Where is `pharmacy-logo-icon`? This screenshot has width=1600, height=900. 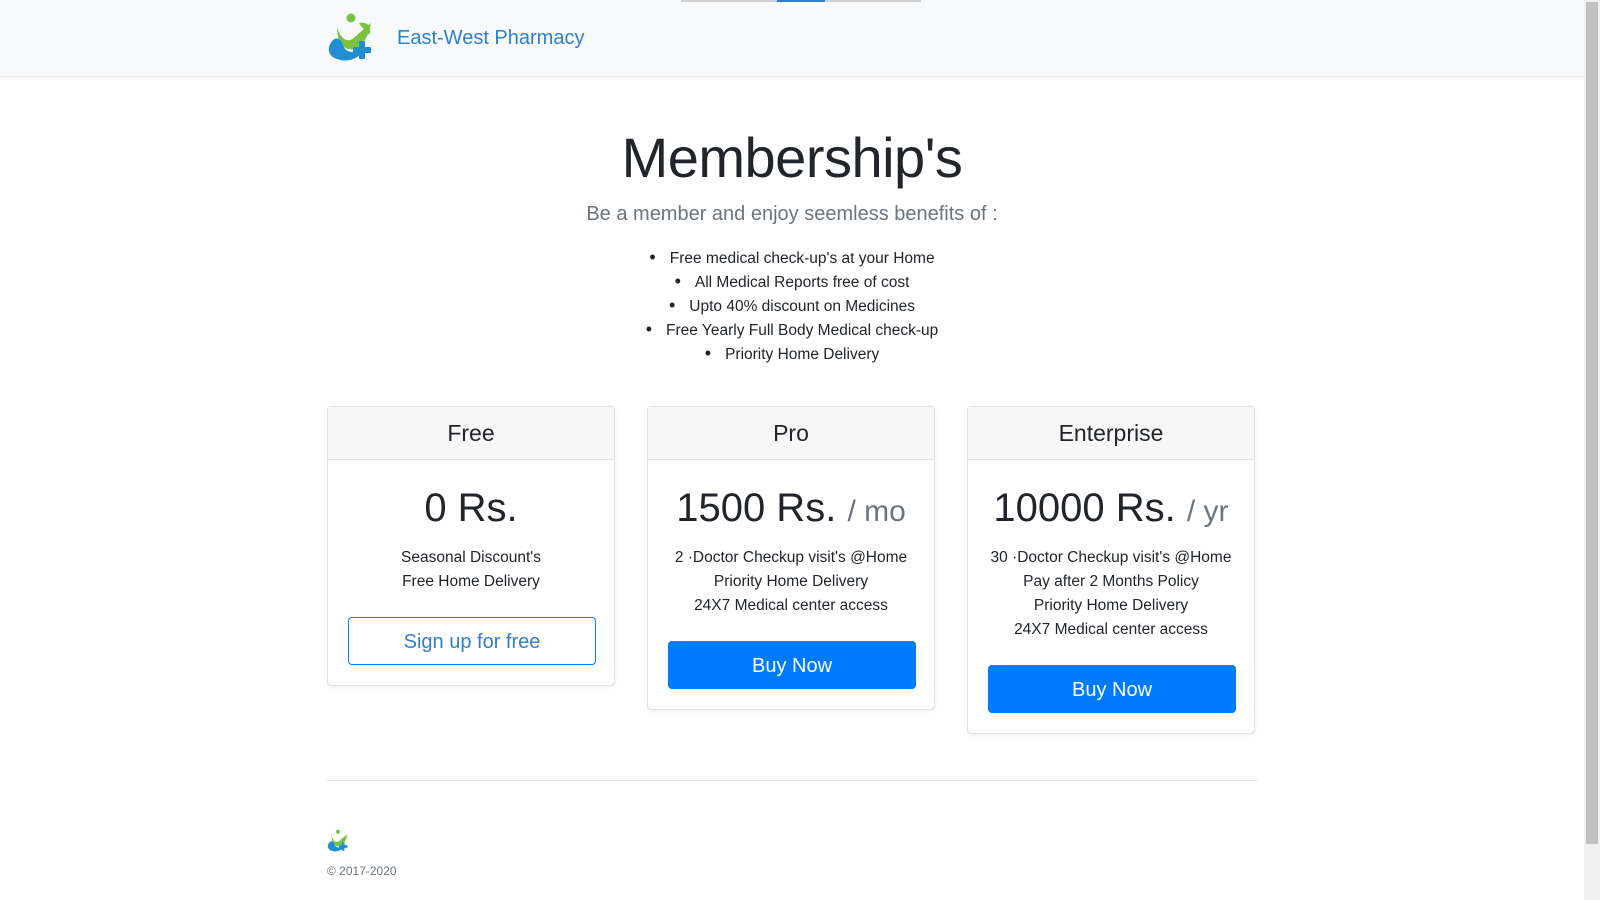
pharmacy-logo-icon is located at coordinates (349, 37).